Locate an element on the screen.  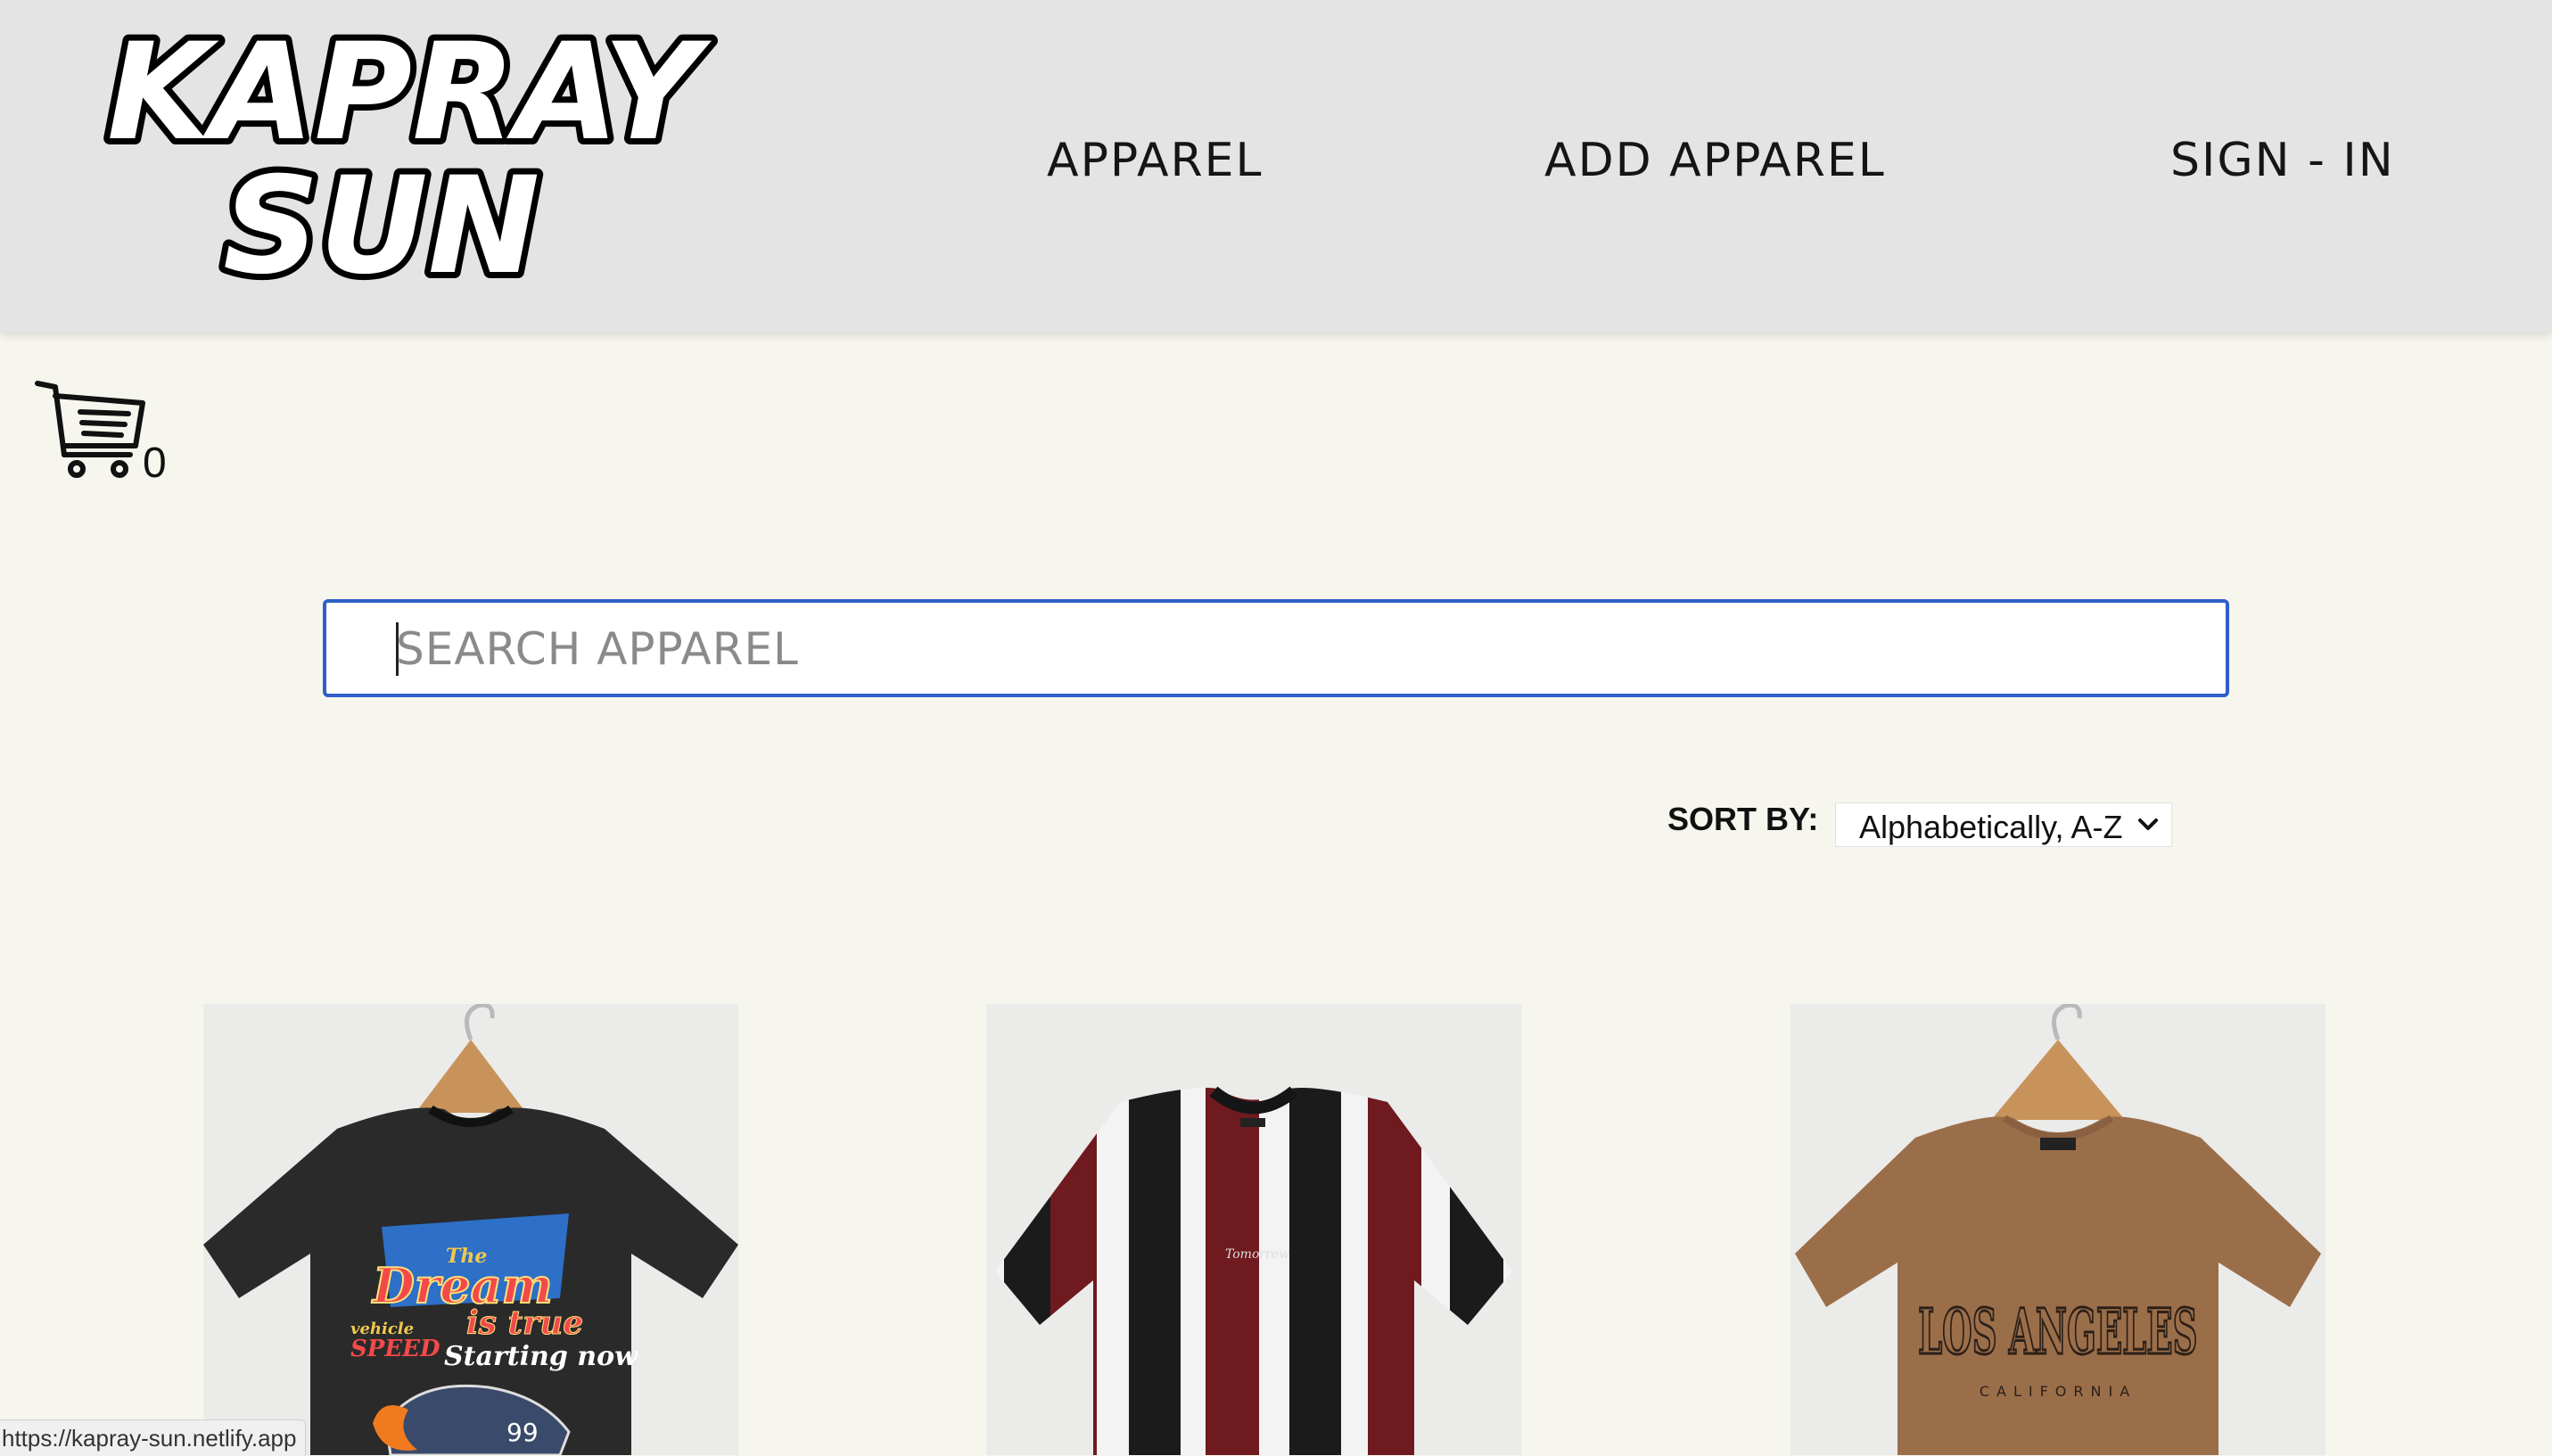
car-number: 99 is located at coordinates (523, 1432).